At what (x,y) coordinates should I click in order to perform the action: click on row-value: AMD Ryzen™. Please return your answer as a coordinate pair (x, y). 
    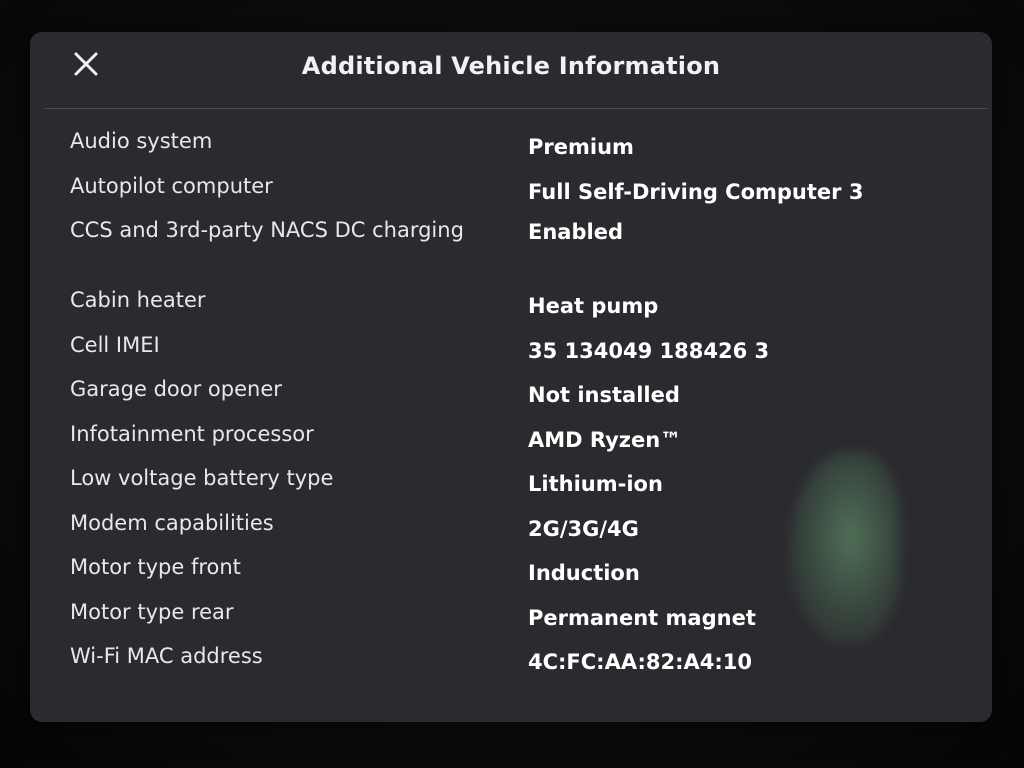
    Looking at the image, I should click on (605, 439).